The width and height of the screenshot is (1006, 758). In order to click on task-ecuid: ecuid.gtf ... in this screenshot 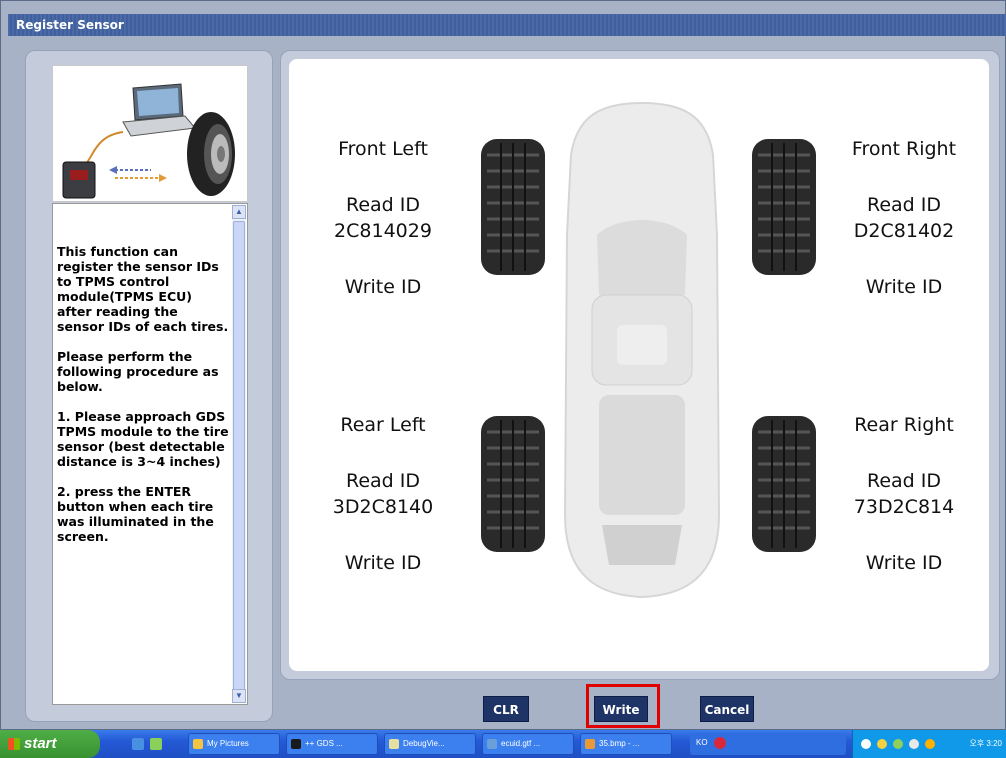, I will do `click(528, 744)`.